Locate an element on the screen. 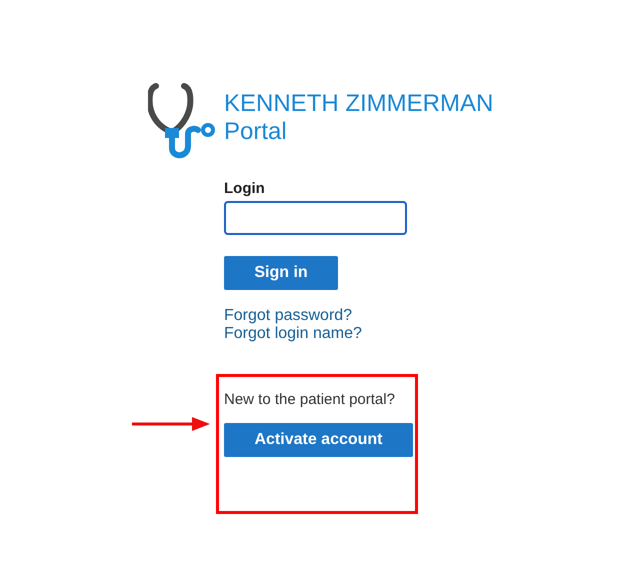 This screenshot has width=634, height=577. login-field is located at coordinates (315, 218).